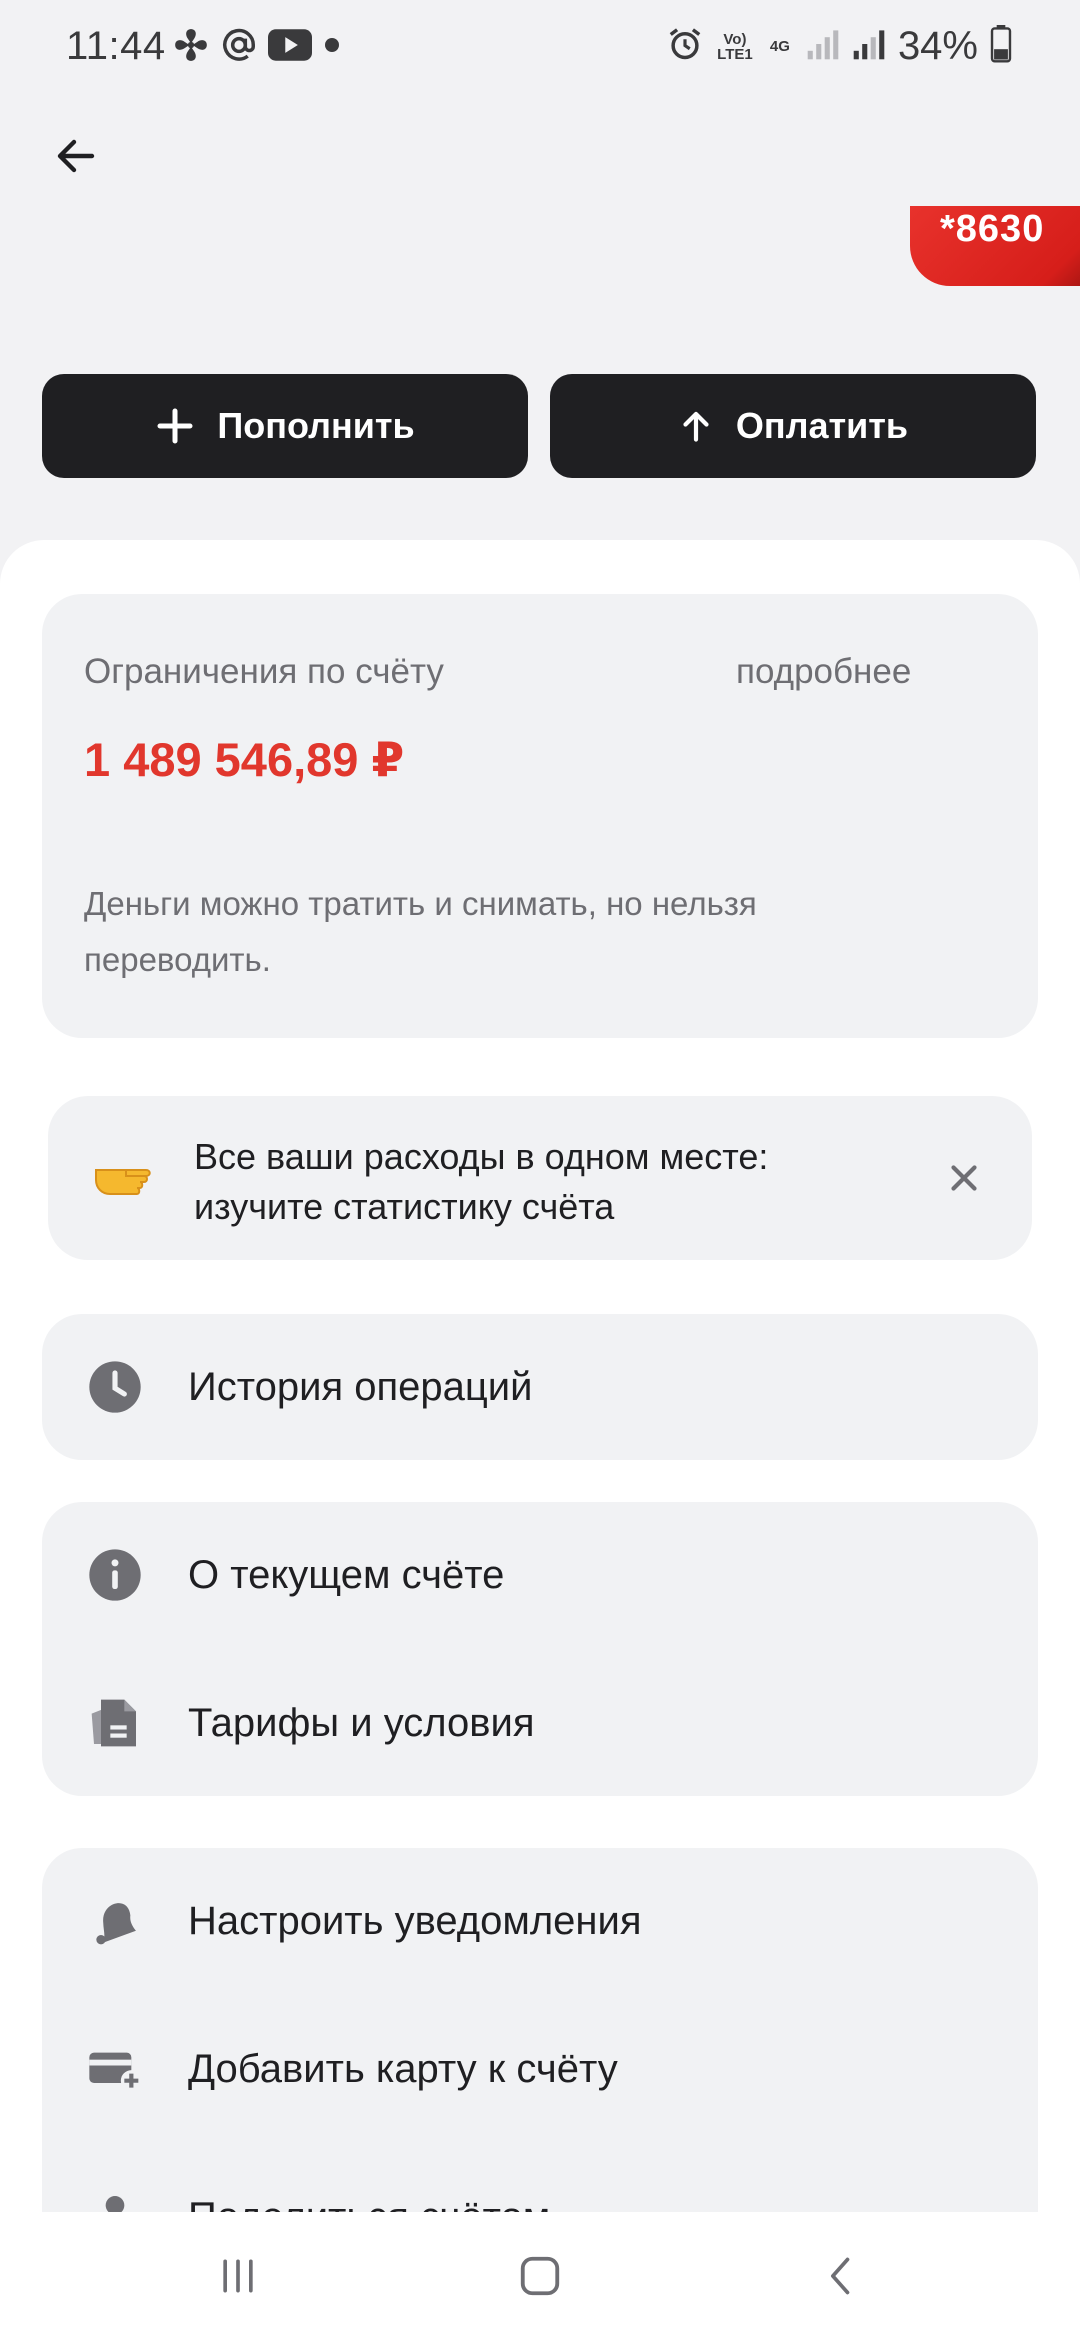 This screenshot has height=2340, width=1080. I want to click on limits-title: Ограничения по счёту, so click(264, 671).